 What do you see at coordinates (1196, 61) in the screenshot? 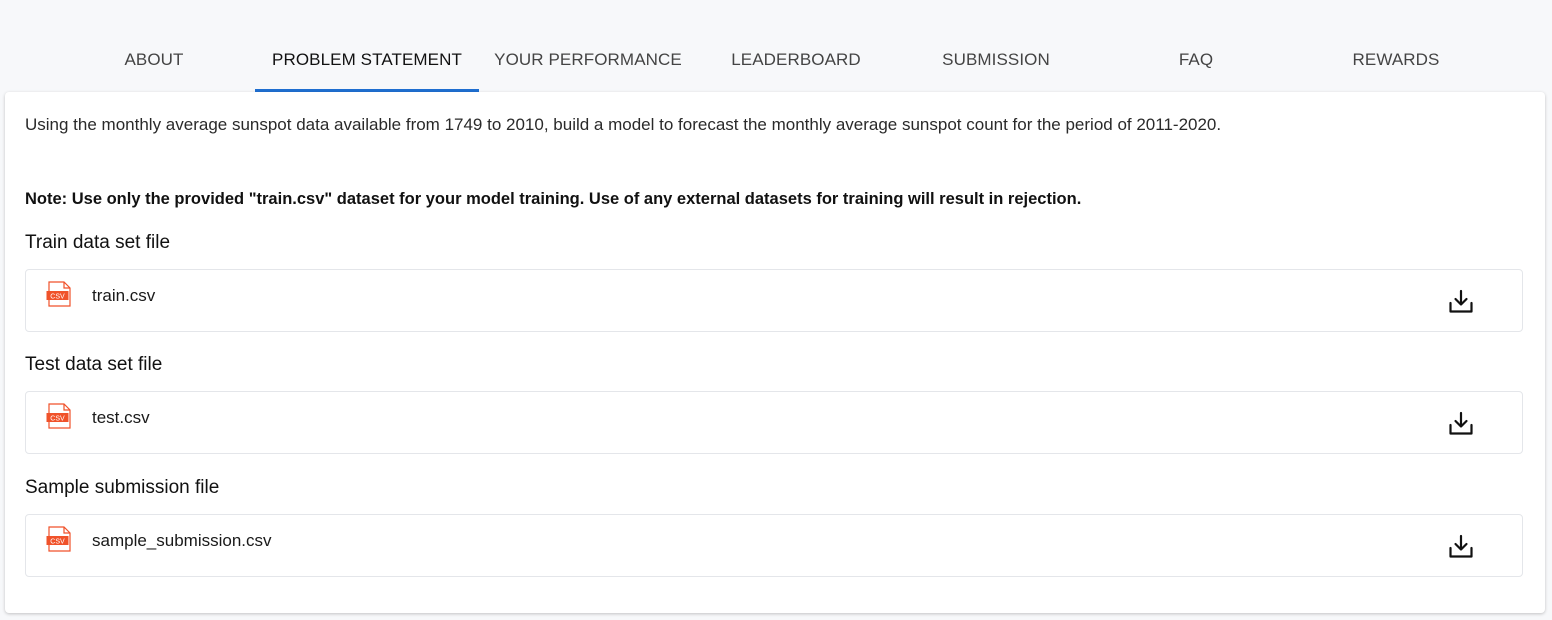
I see `tab-faq: FAQ` at bounding box center [1196, 61].